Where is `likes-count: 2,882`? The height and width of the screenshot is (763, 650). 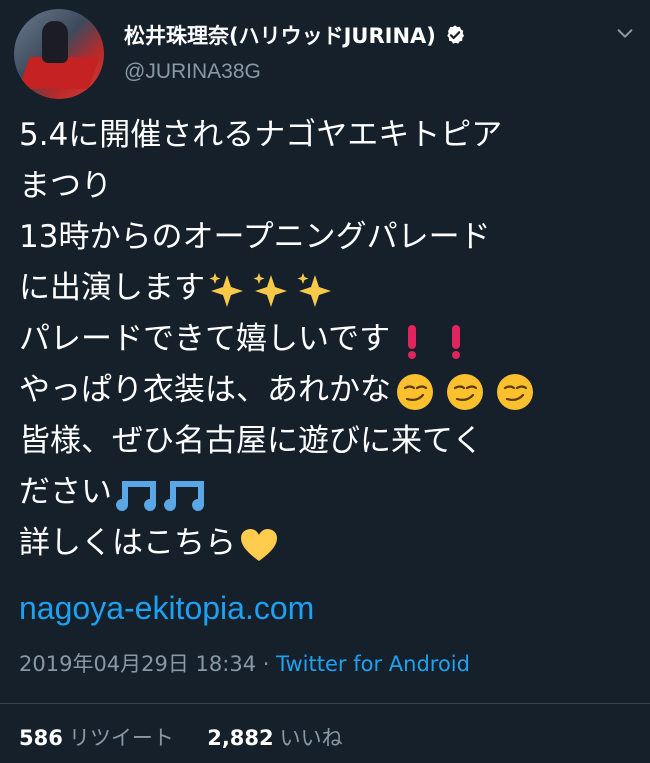
likes-count: 2,882 is located at coordinates (240, 738).